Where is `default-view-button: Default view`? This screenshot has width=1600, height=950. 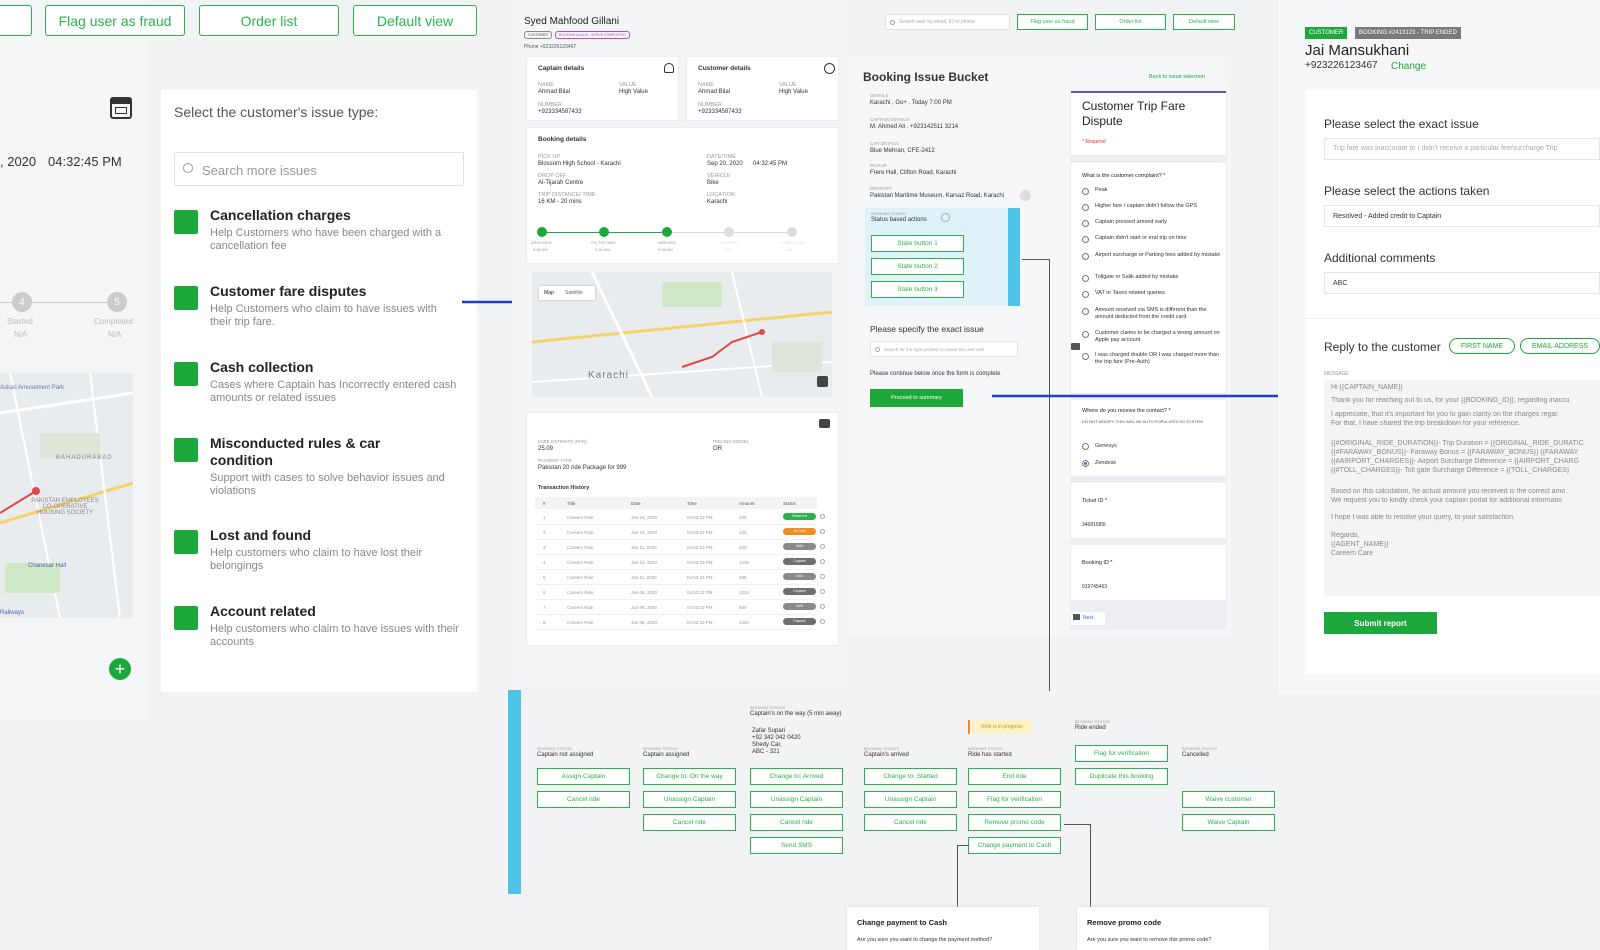
default-view-button: Default view is located at coordinates (415, 20).